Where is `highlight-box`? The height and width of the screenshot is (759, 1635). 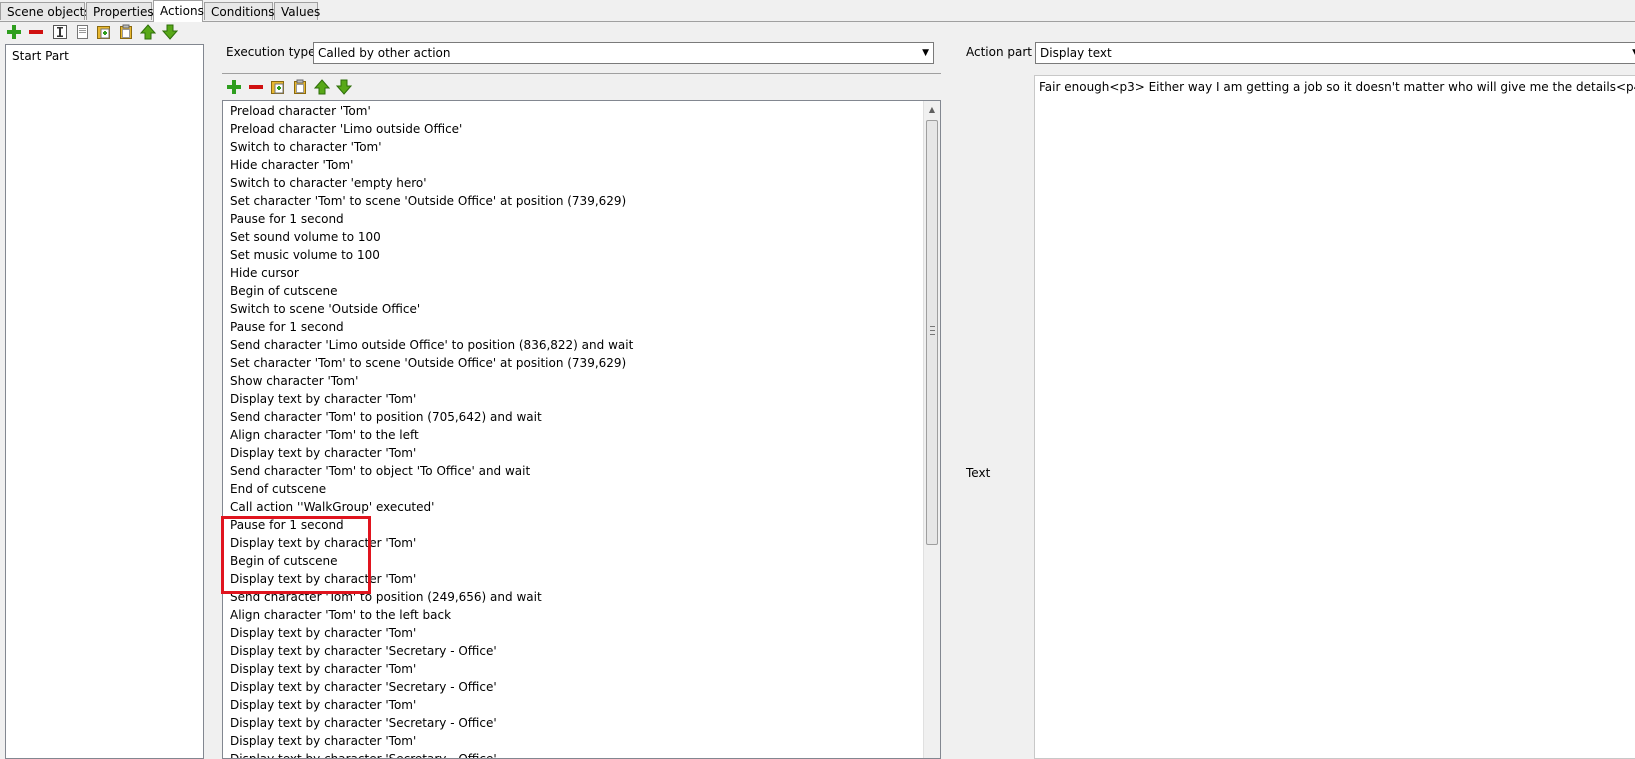
highlight-box is located at coordinates (296, 555).